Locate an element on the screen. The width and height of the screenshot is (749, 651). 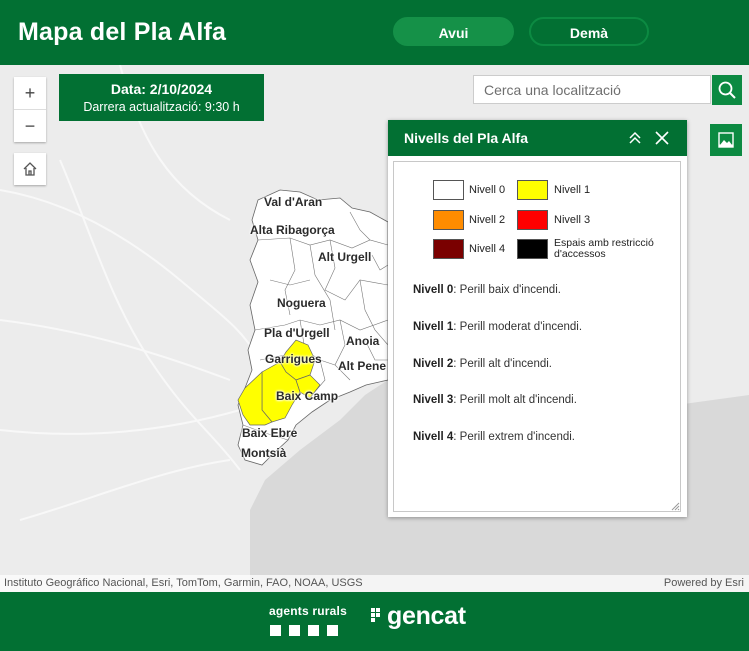
home-icon is located at coordinates (30, 169).